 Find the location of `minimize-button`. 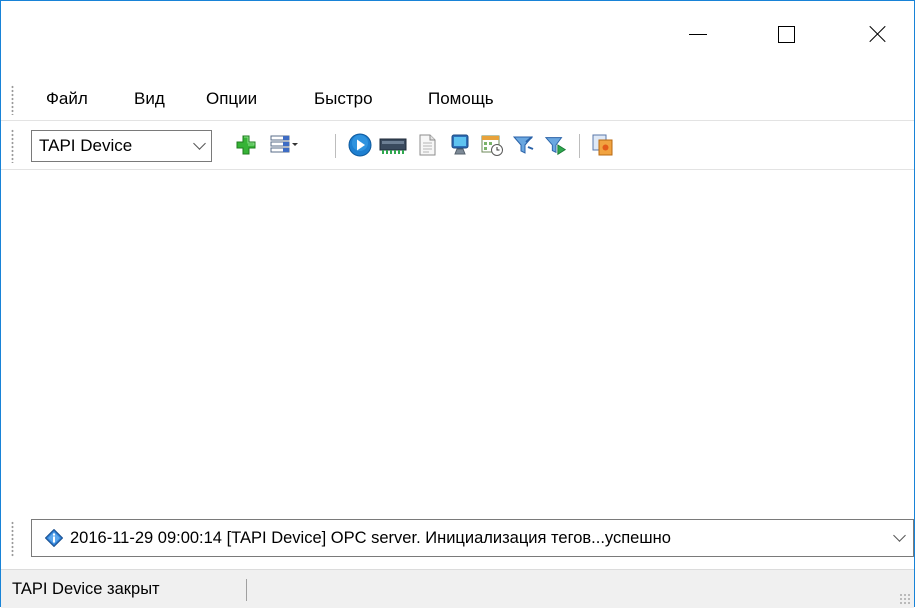

minimize-button is located at coordinates (698, 34).